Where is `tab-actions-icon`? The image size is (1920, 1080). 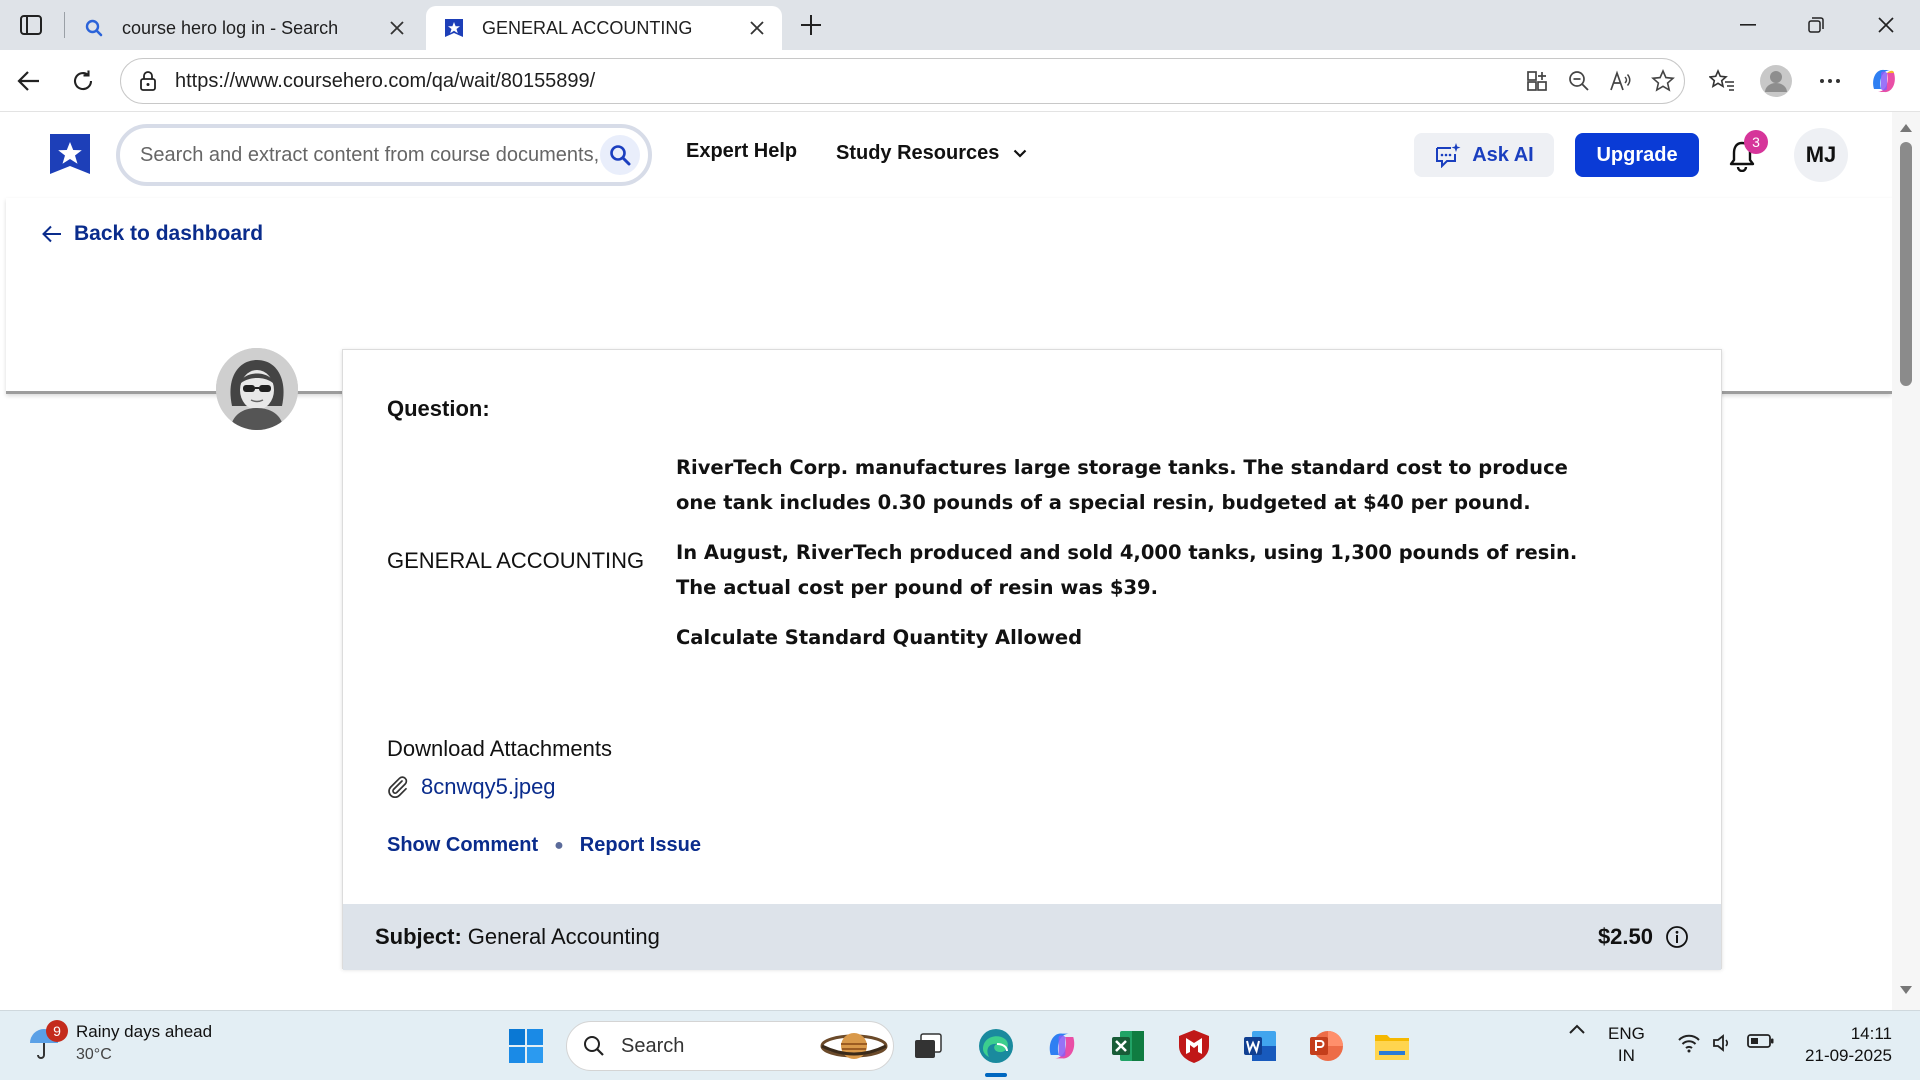 tab-actions-icon is located at coordinates (31, 25).